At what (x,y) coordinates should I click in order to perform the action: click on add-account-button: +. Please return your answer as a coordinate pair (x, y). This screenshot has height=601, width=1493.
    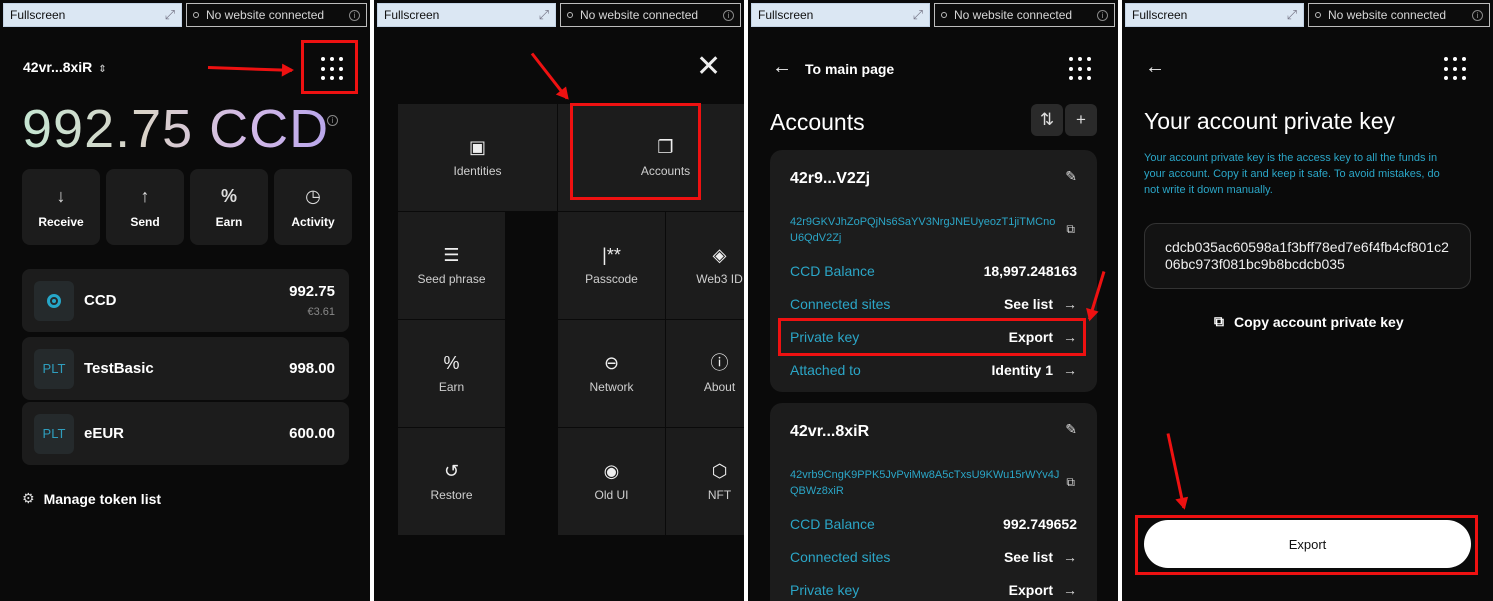
    Looking at the image, I should click on (1081, 120).